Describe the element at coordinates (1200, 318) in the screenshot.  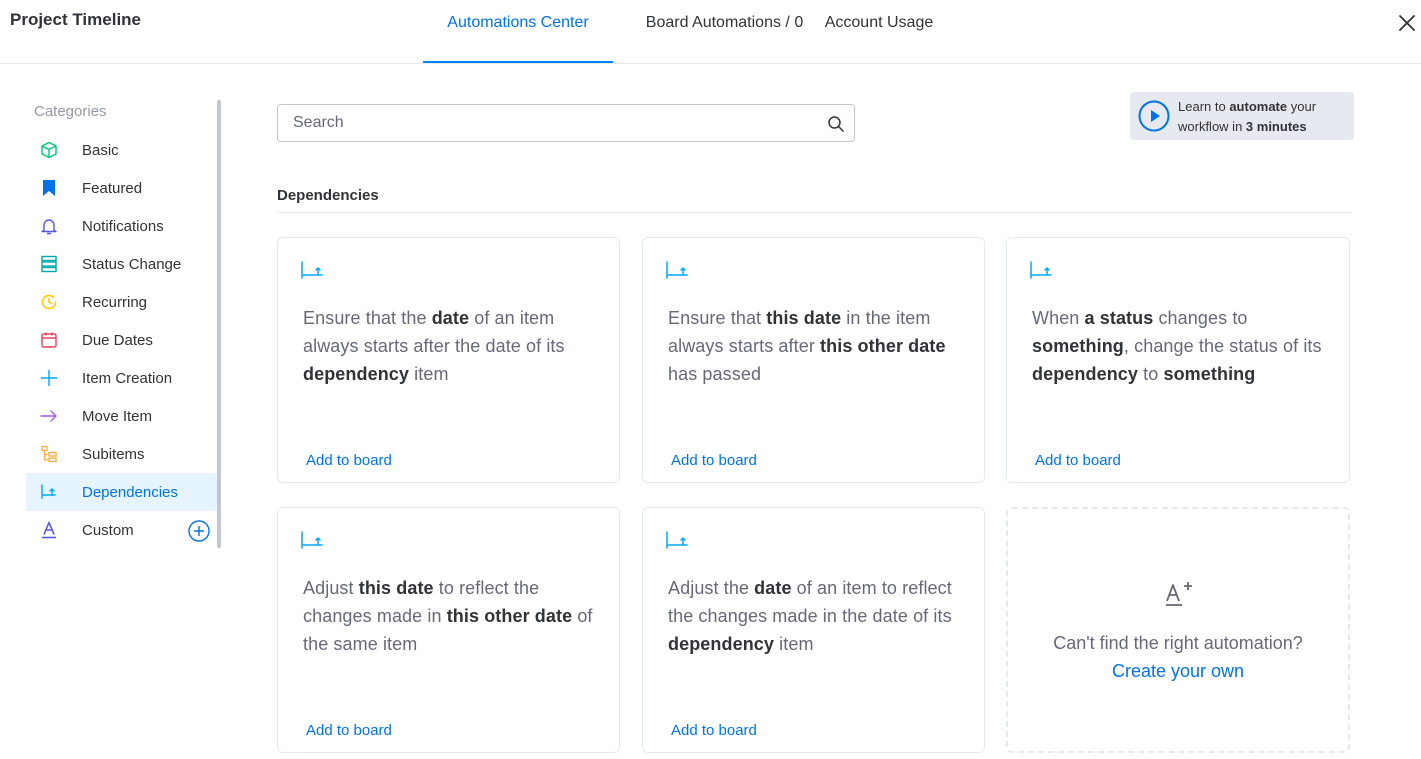
I see `recipe-text: changes to` at that location.